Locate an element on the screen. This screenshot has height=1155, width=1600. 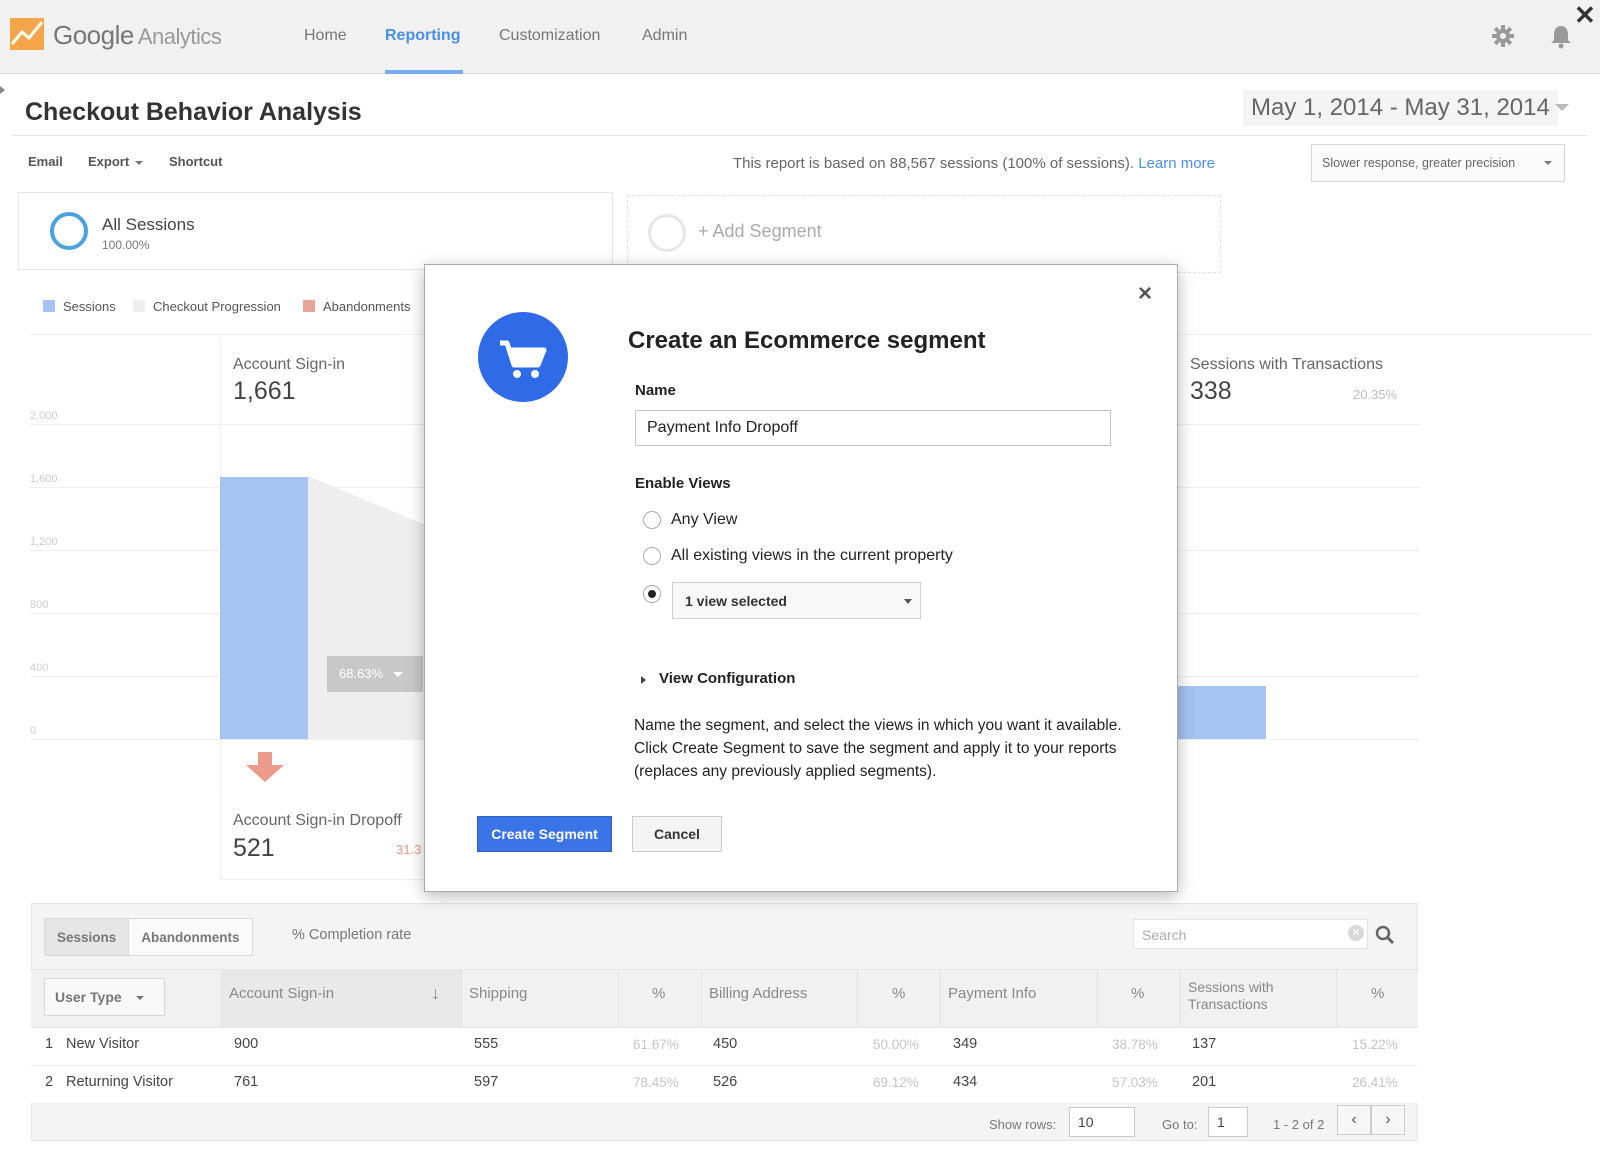
export-button: Export is located at coordinates (116, 161).